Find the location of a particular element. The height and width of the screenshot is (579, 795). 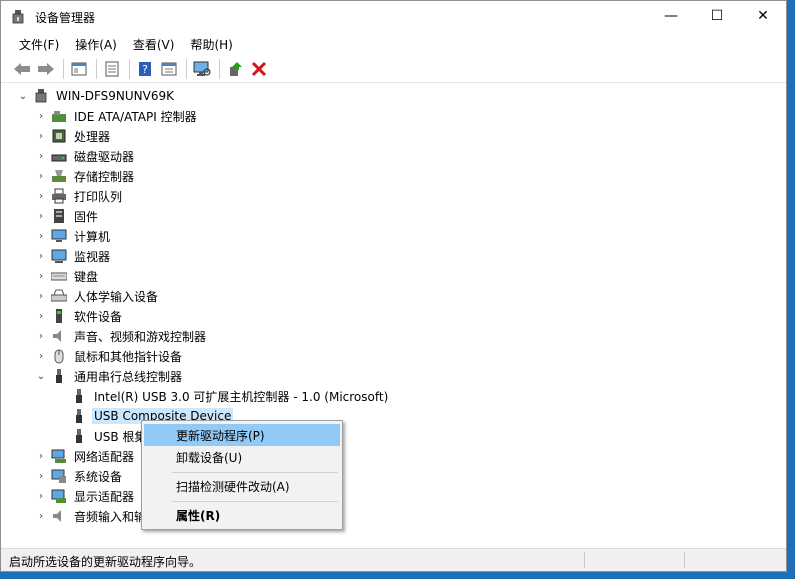

menu-action: 操作(A) is located at coordinates (96, 43).